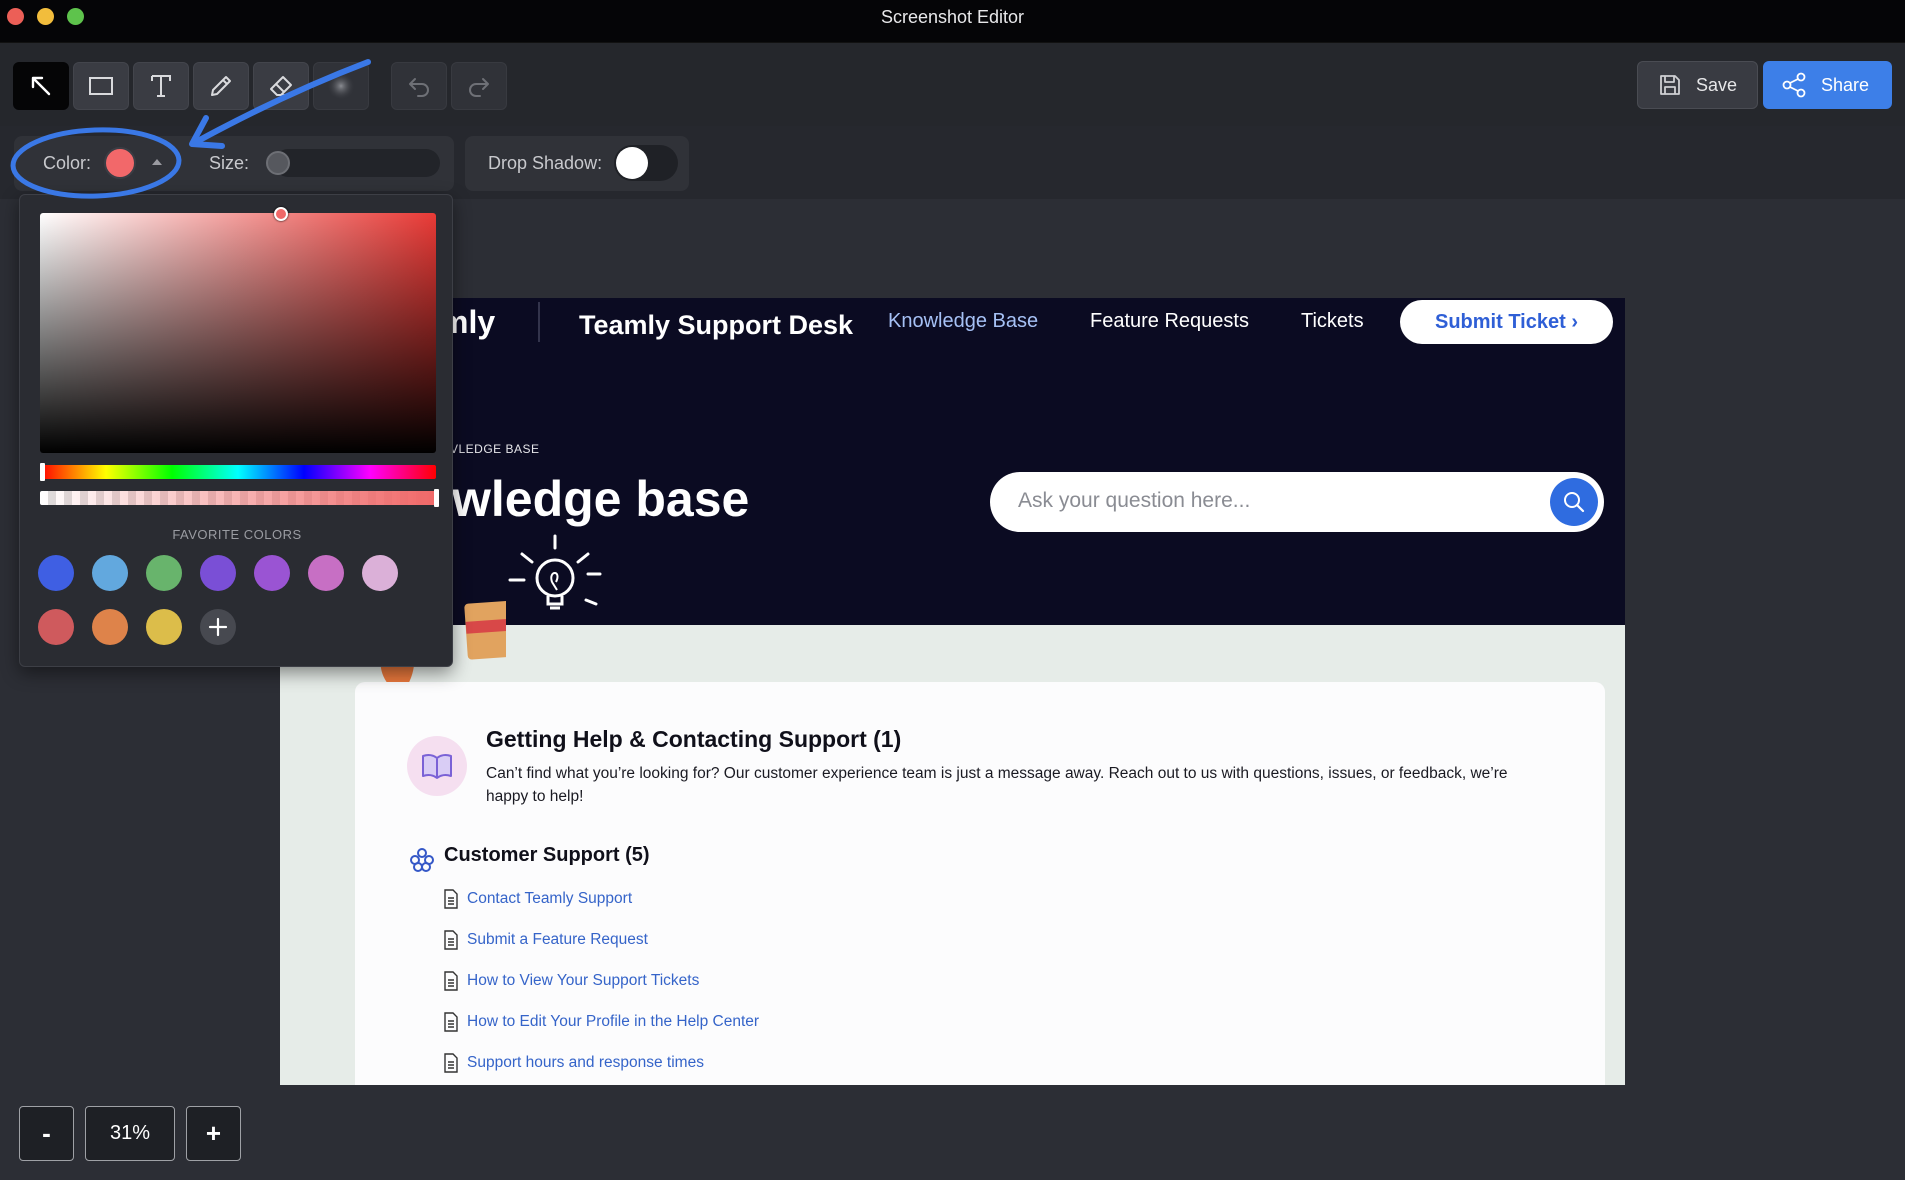  Describe the element at coordinates (495, 449) in the screenshot. I see `hero-eyebrow: VLEDGE BASE` at that location.